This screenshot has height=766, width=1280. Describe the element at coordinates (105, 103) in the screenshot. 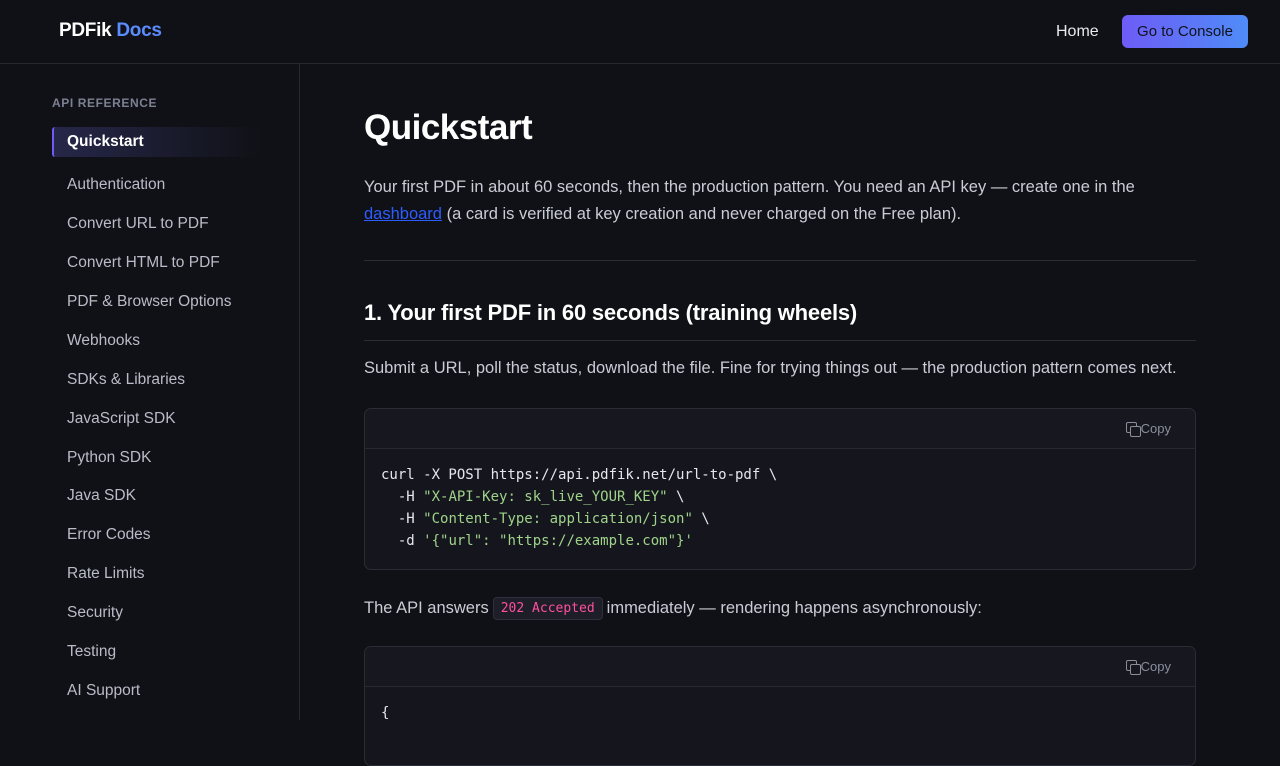

I see `sidebar-section-title: API REFERENCE` at that location.